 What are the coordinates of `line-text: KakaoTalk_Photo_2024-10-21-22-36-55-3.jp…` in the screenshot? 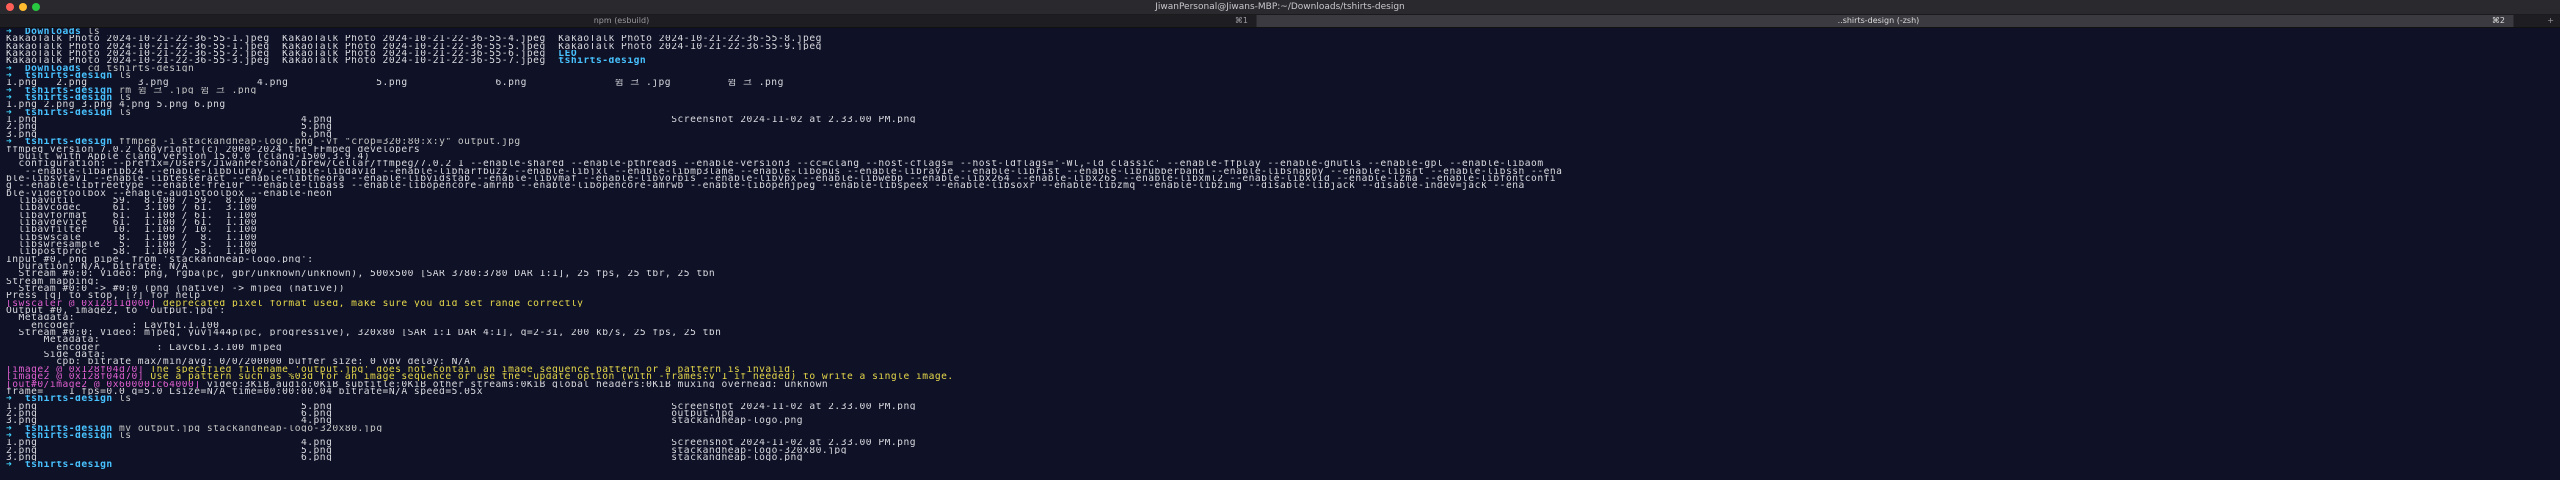 It's located at (282, 61).